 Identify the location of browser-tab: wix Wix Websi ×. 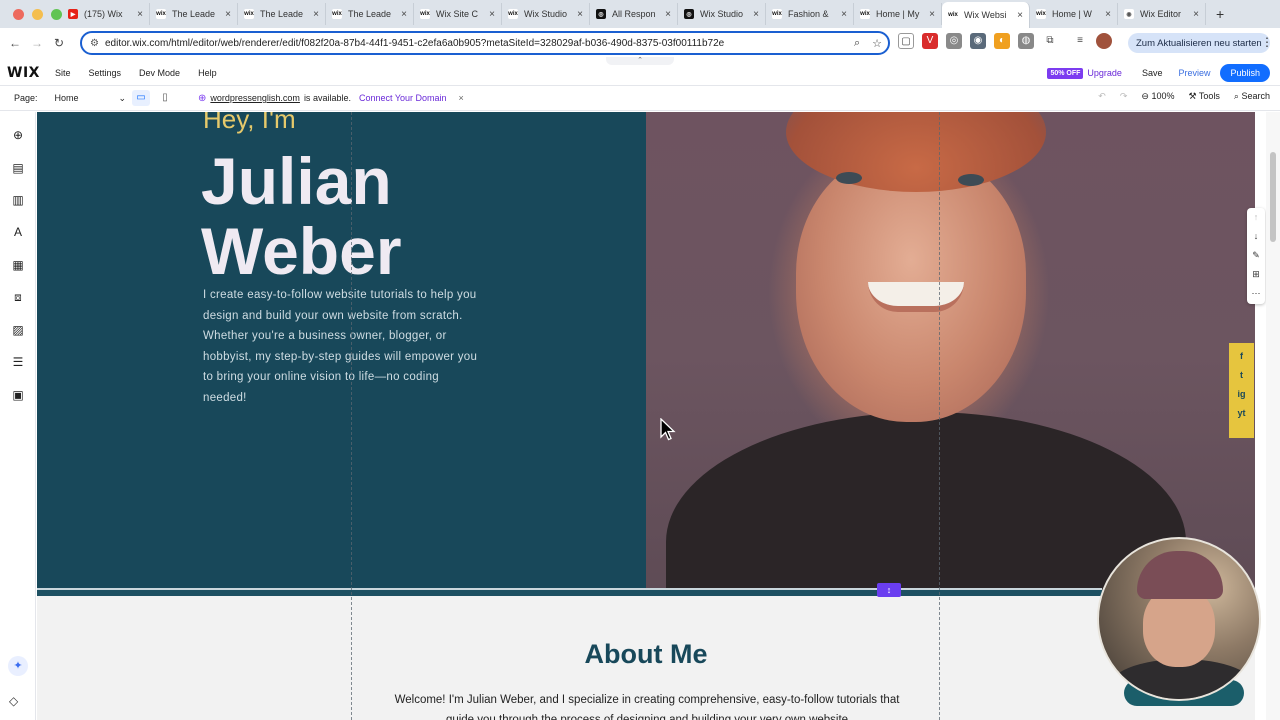
(986, 15).